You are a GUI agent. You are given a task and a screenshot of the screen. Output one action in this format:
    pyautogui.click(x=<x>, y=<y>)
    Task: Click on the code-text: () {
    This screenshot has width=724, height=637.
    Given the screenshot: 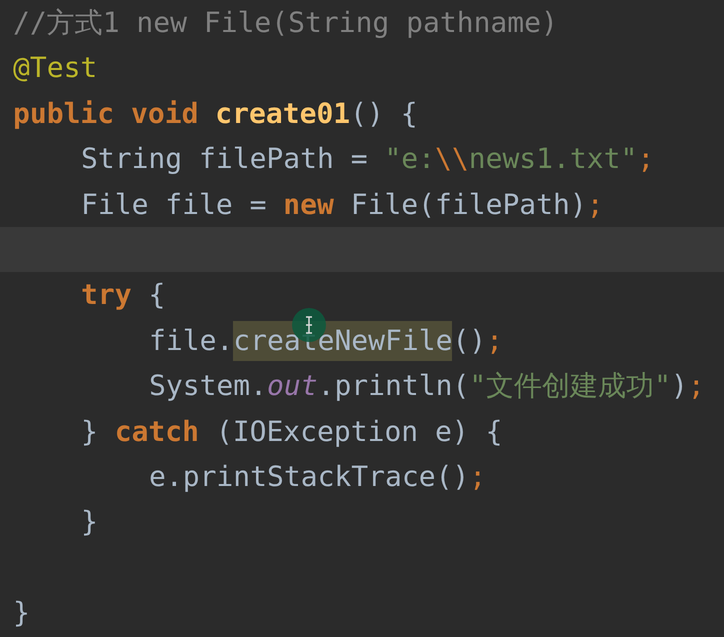 What is the action you would take?
    pyautogui.click(x=384, y=113)
    